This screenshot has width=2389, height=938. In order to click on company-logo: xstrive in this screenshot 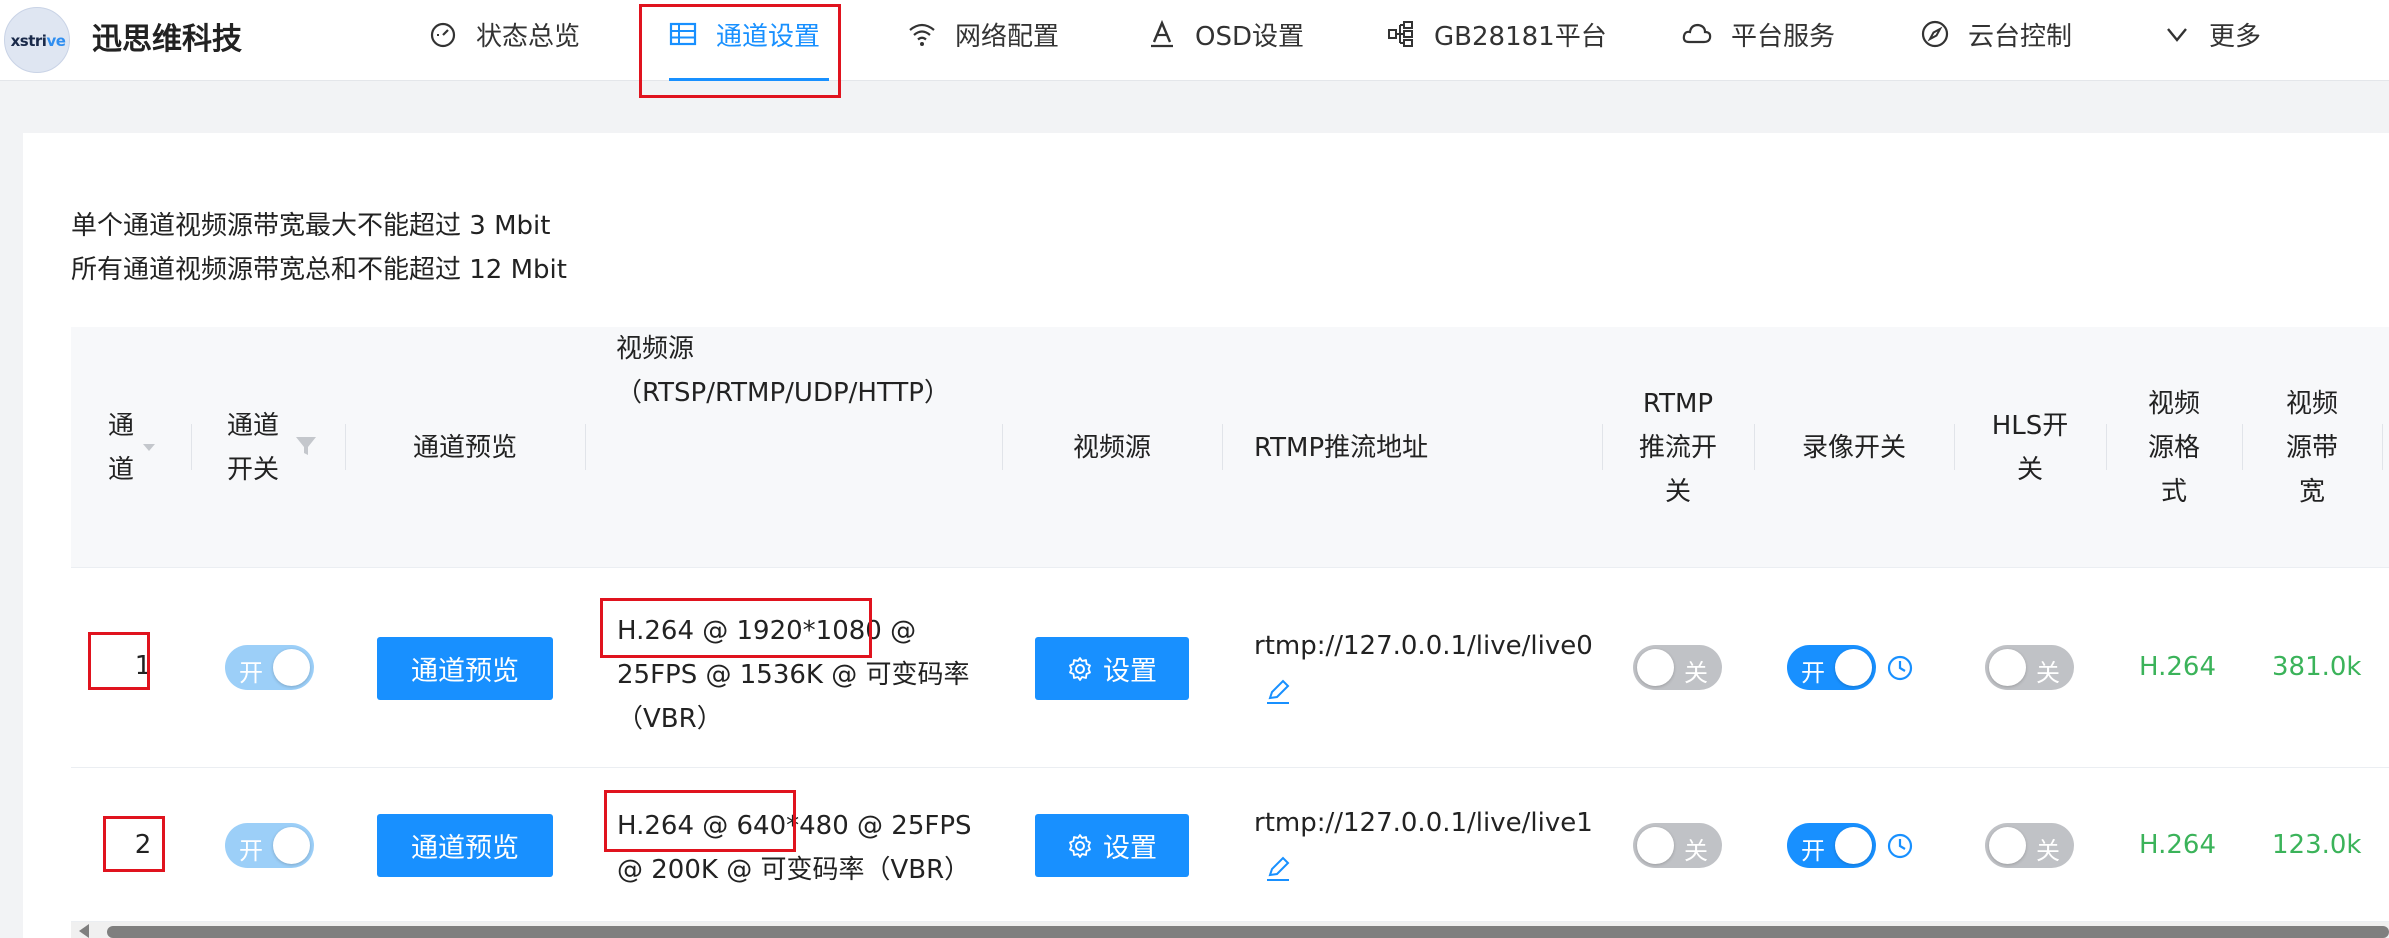, I will do `click(37, 40)`.